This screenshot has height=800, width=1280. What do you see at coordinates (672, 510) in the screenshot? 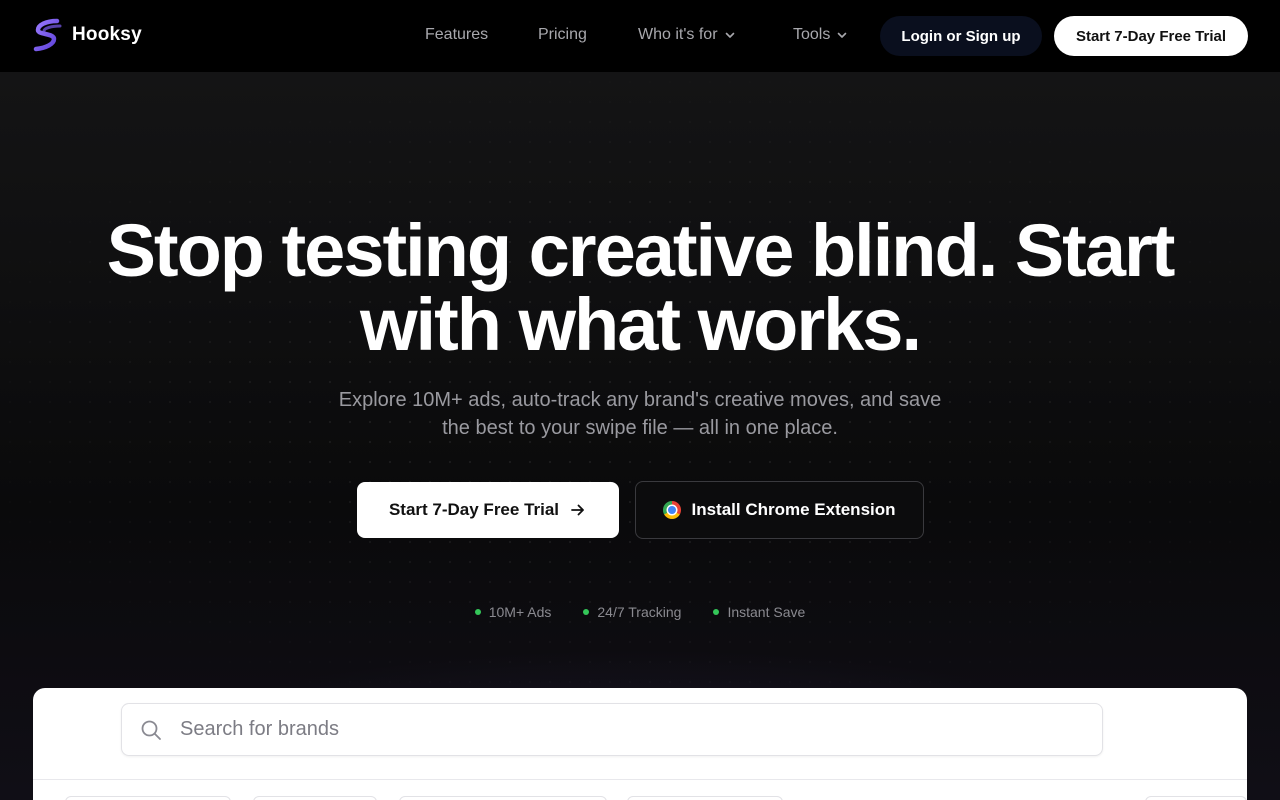
I see `chrome-icon` at bounding box center [672, 510].